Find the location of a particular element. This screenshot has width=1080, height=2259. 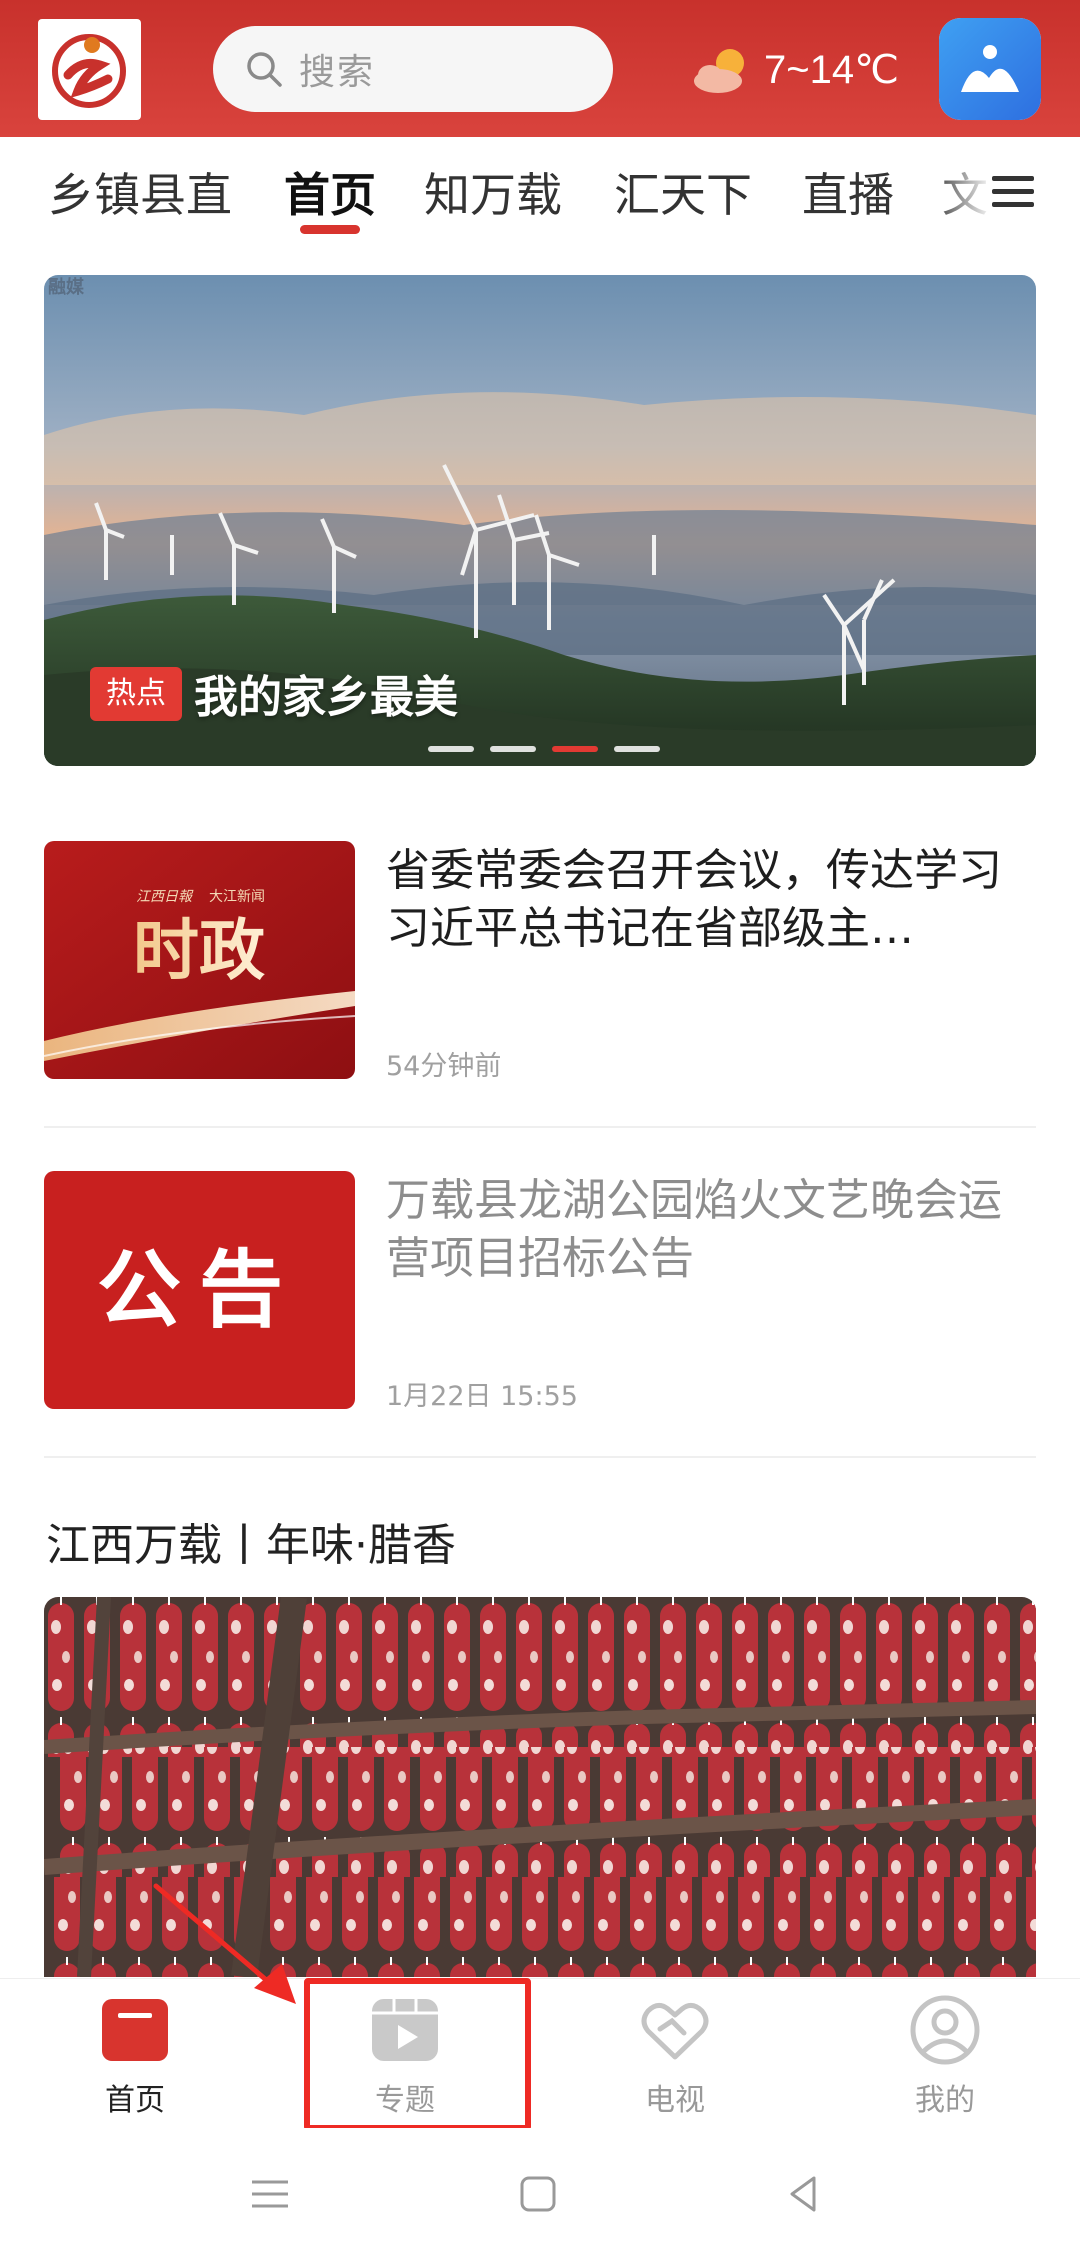

tab-township: 乡镇县直 is located at coordinates (140, 192).